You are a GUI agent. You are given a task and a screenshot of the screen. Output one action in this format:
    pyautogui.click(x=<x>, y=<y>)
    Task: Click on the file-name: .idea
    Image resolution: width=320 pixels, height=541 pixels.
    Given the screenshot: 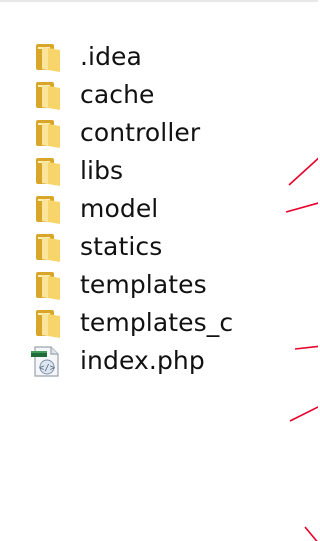 What is the action you would take?
    pyautogui.click(x=111, y=56)
    